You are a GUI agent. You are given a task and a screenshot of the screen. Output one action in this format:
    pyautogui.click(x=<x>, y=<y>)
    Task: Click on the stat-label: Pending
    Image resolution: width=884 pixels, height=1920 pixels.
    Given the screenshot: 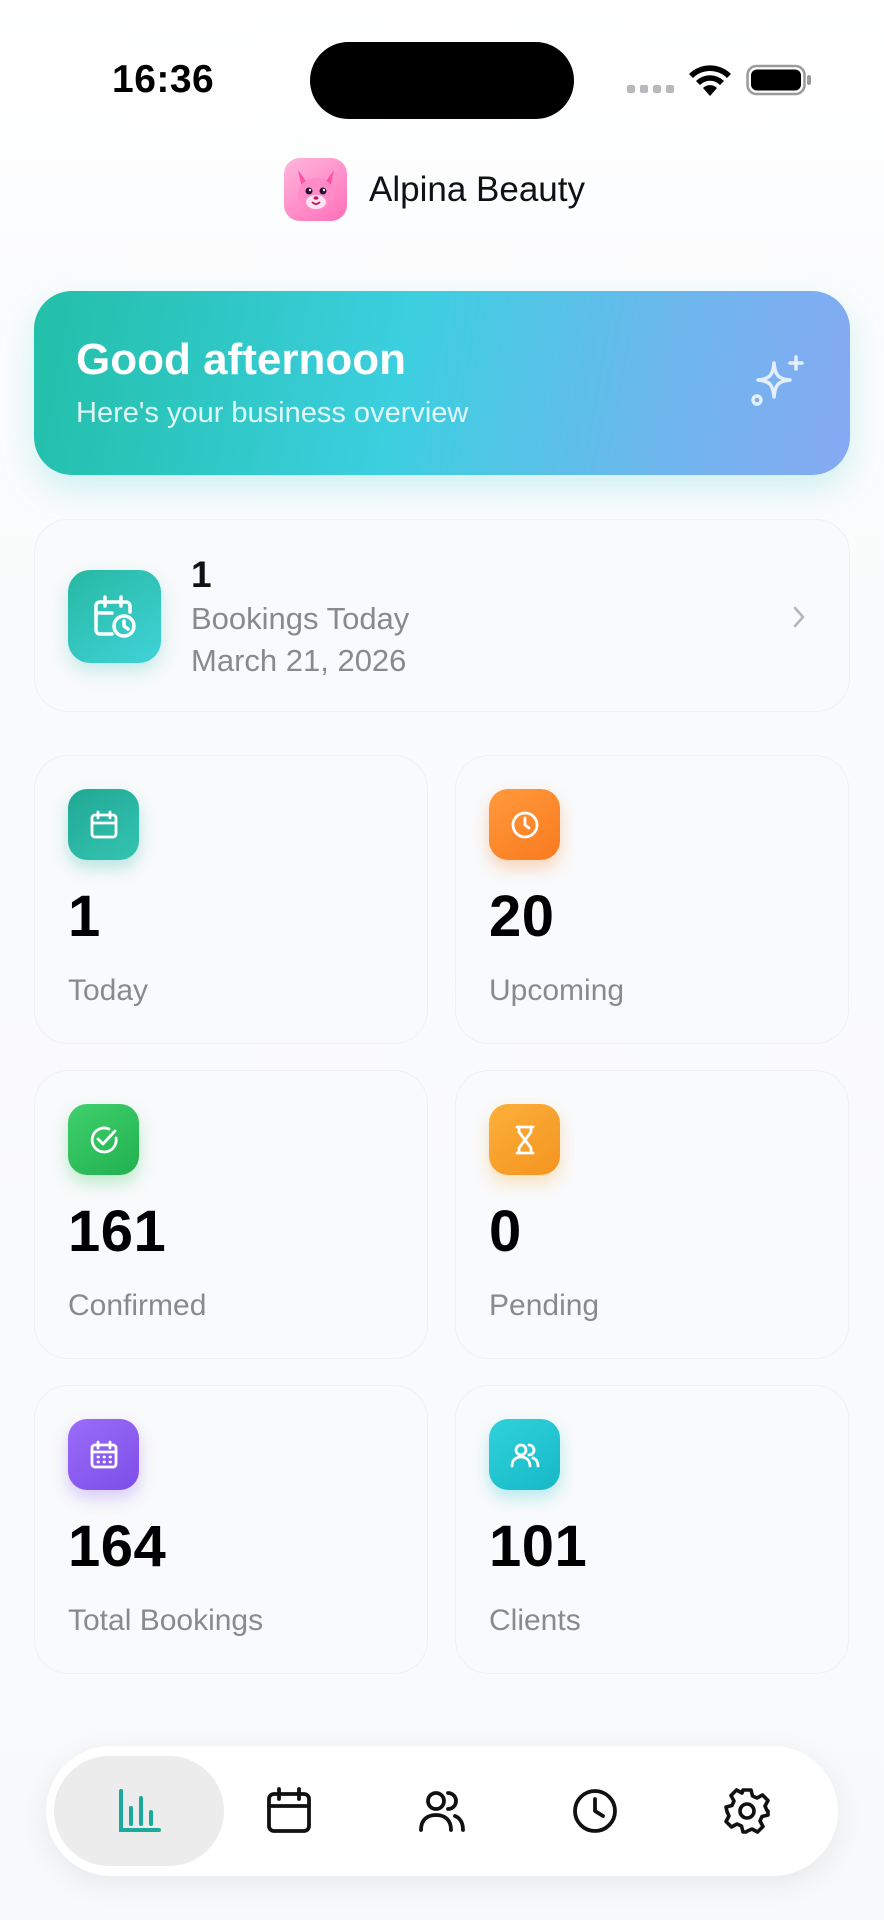 What is the action you would take?
    pyautogui.click(x=544, y=1305)
    